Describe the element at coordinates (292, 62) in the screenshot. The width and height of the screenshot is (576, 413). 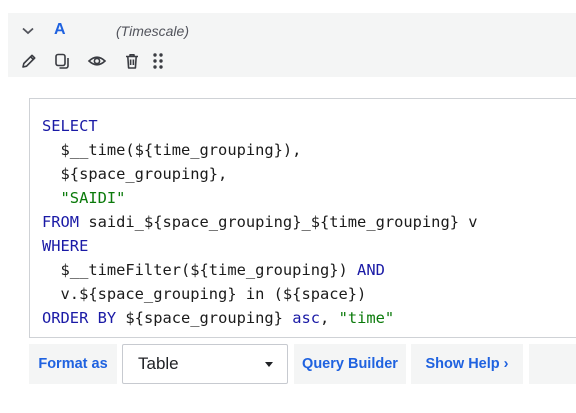
I see `query-actions` at that location.